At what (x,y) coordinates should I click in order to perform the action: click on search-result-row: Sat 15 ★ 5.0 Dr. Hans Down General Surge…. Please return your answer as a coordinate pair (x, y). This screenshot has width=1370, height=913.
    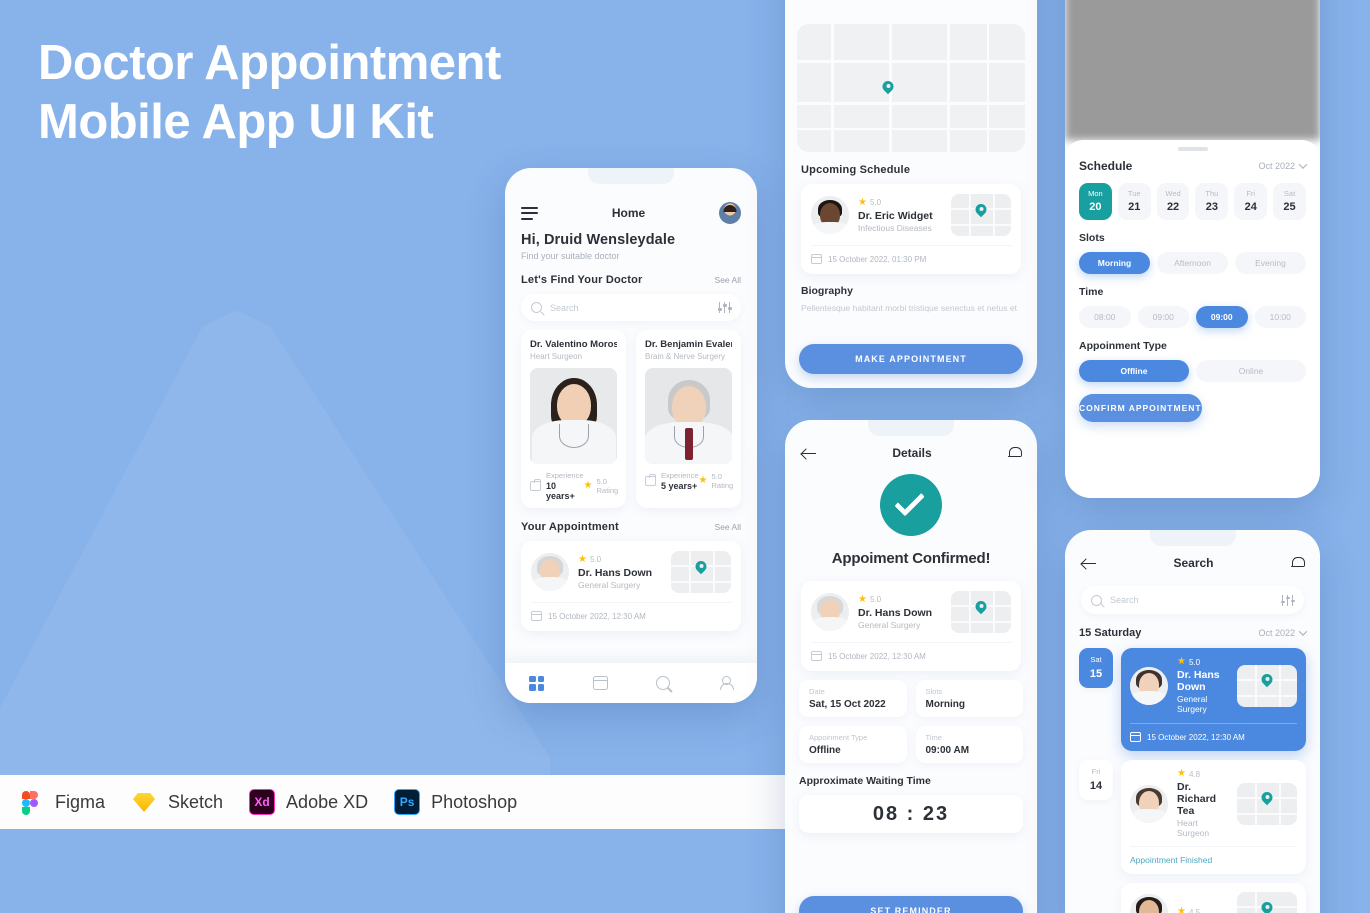
    Looking at the image, I should click on (1192, 695).